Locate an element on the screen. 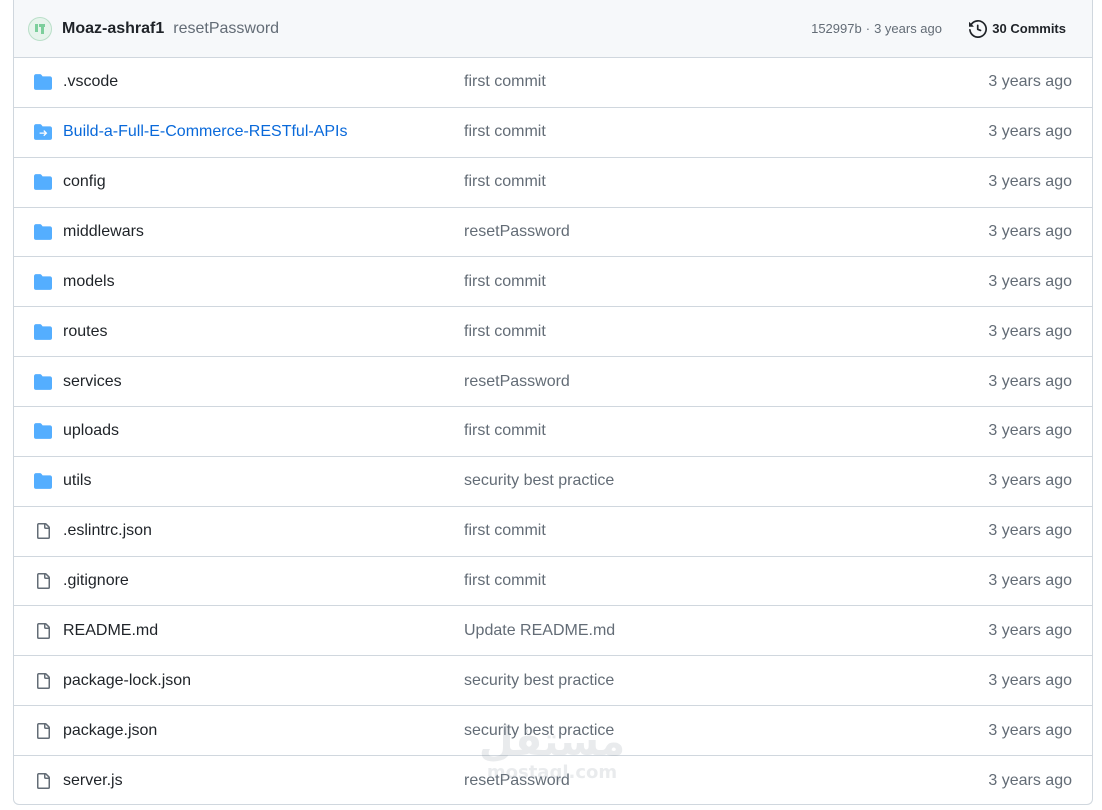 The image size is (1102, 810). file-row: middlewars resetPassword 3 years ago is located at coordinates (553, 233).